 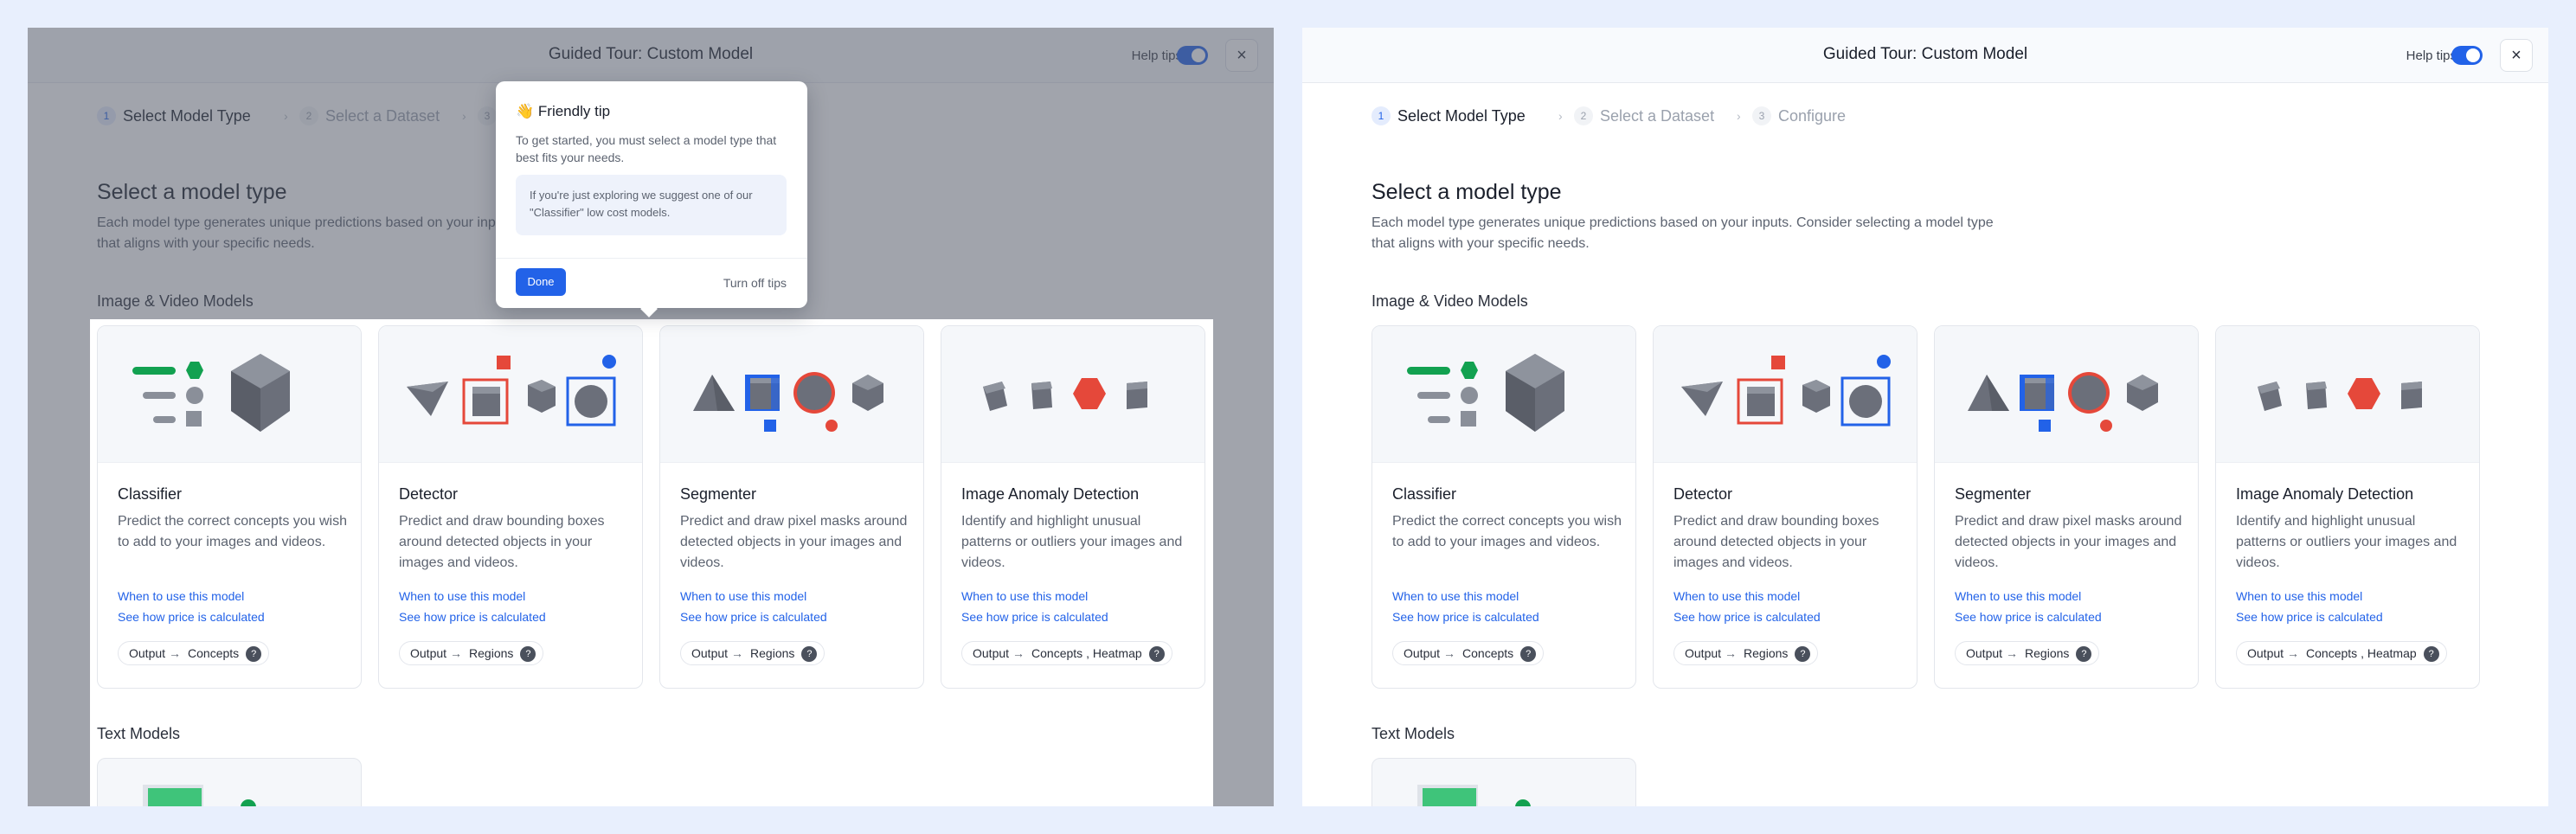 What do you see at coordinates (1450, 301) in the screenshot?
I see `section-image-video-models: Image & Video Models` at bounding box center [1450, 301].